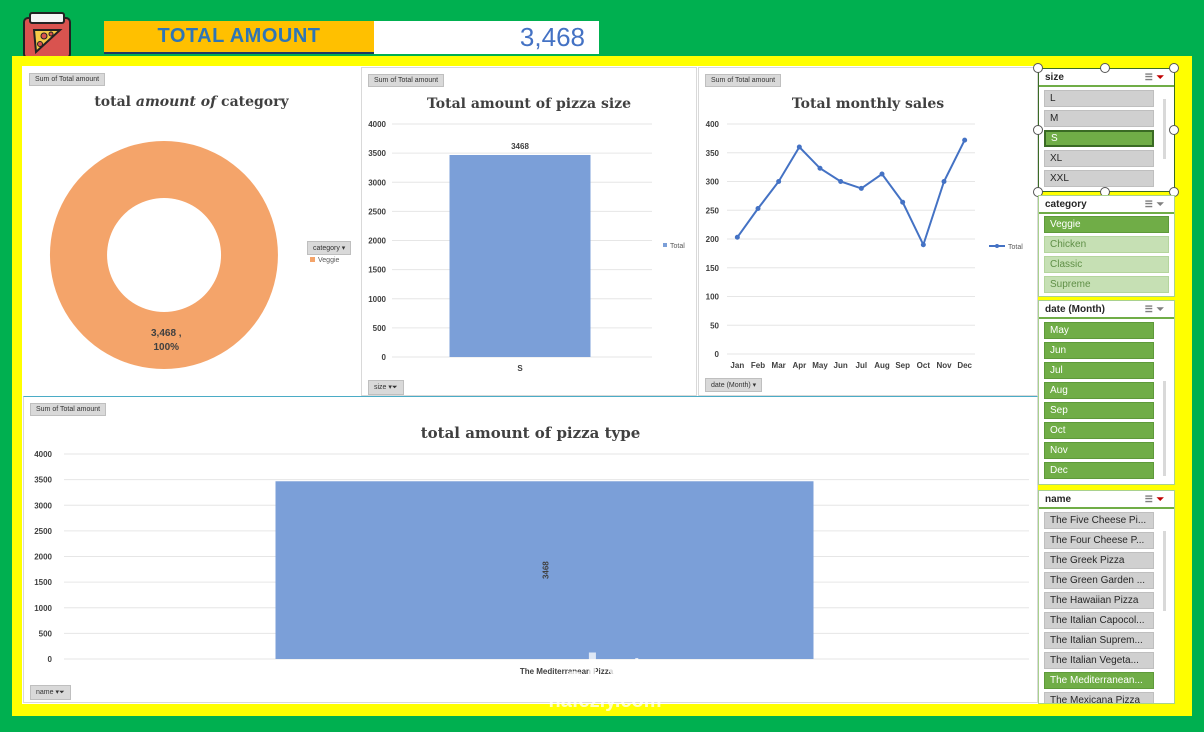 The width and height of the screenshot is (1204, 732). I want to click on slicer-item: XXL, so click(1099, 178).